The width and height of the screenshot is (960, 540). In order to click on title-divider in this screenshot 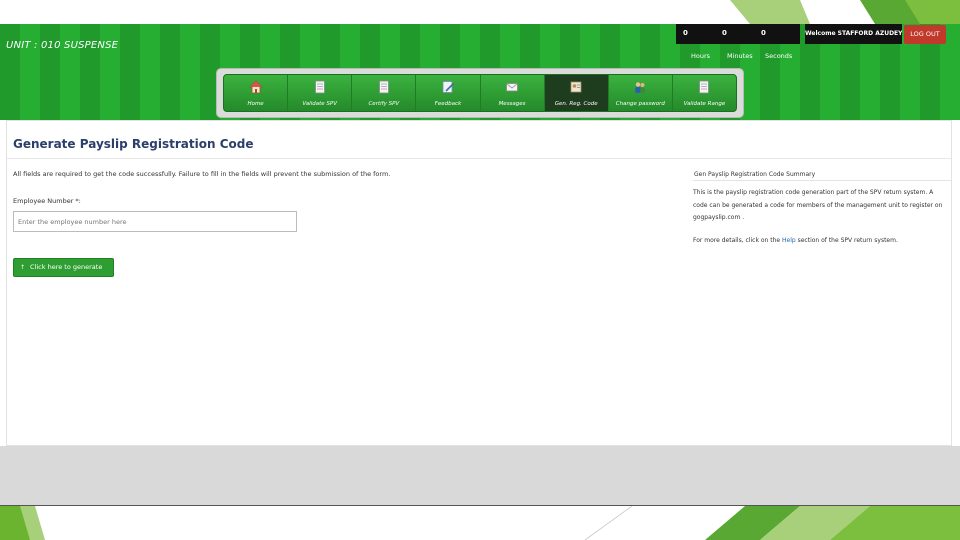, I will do `click(479, 158)`.